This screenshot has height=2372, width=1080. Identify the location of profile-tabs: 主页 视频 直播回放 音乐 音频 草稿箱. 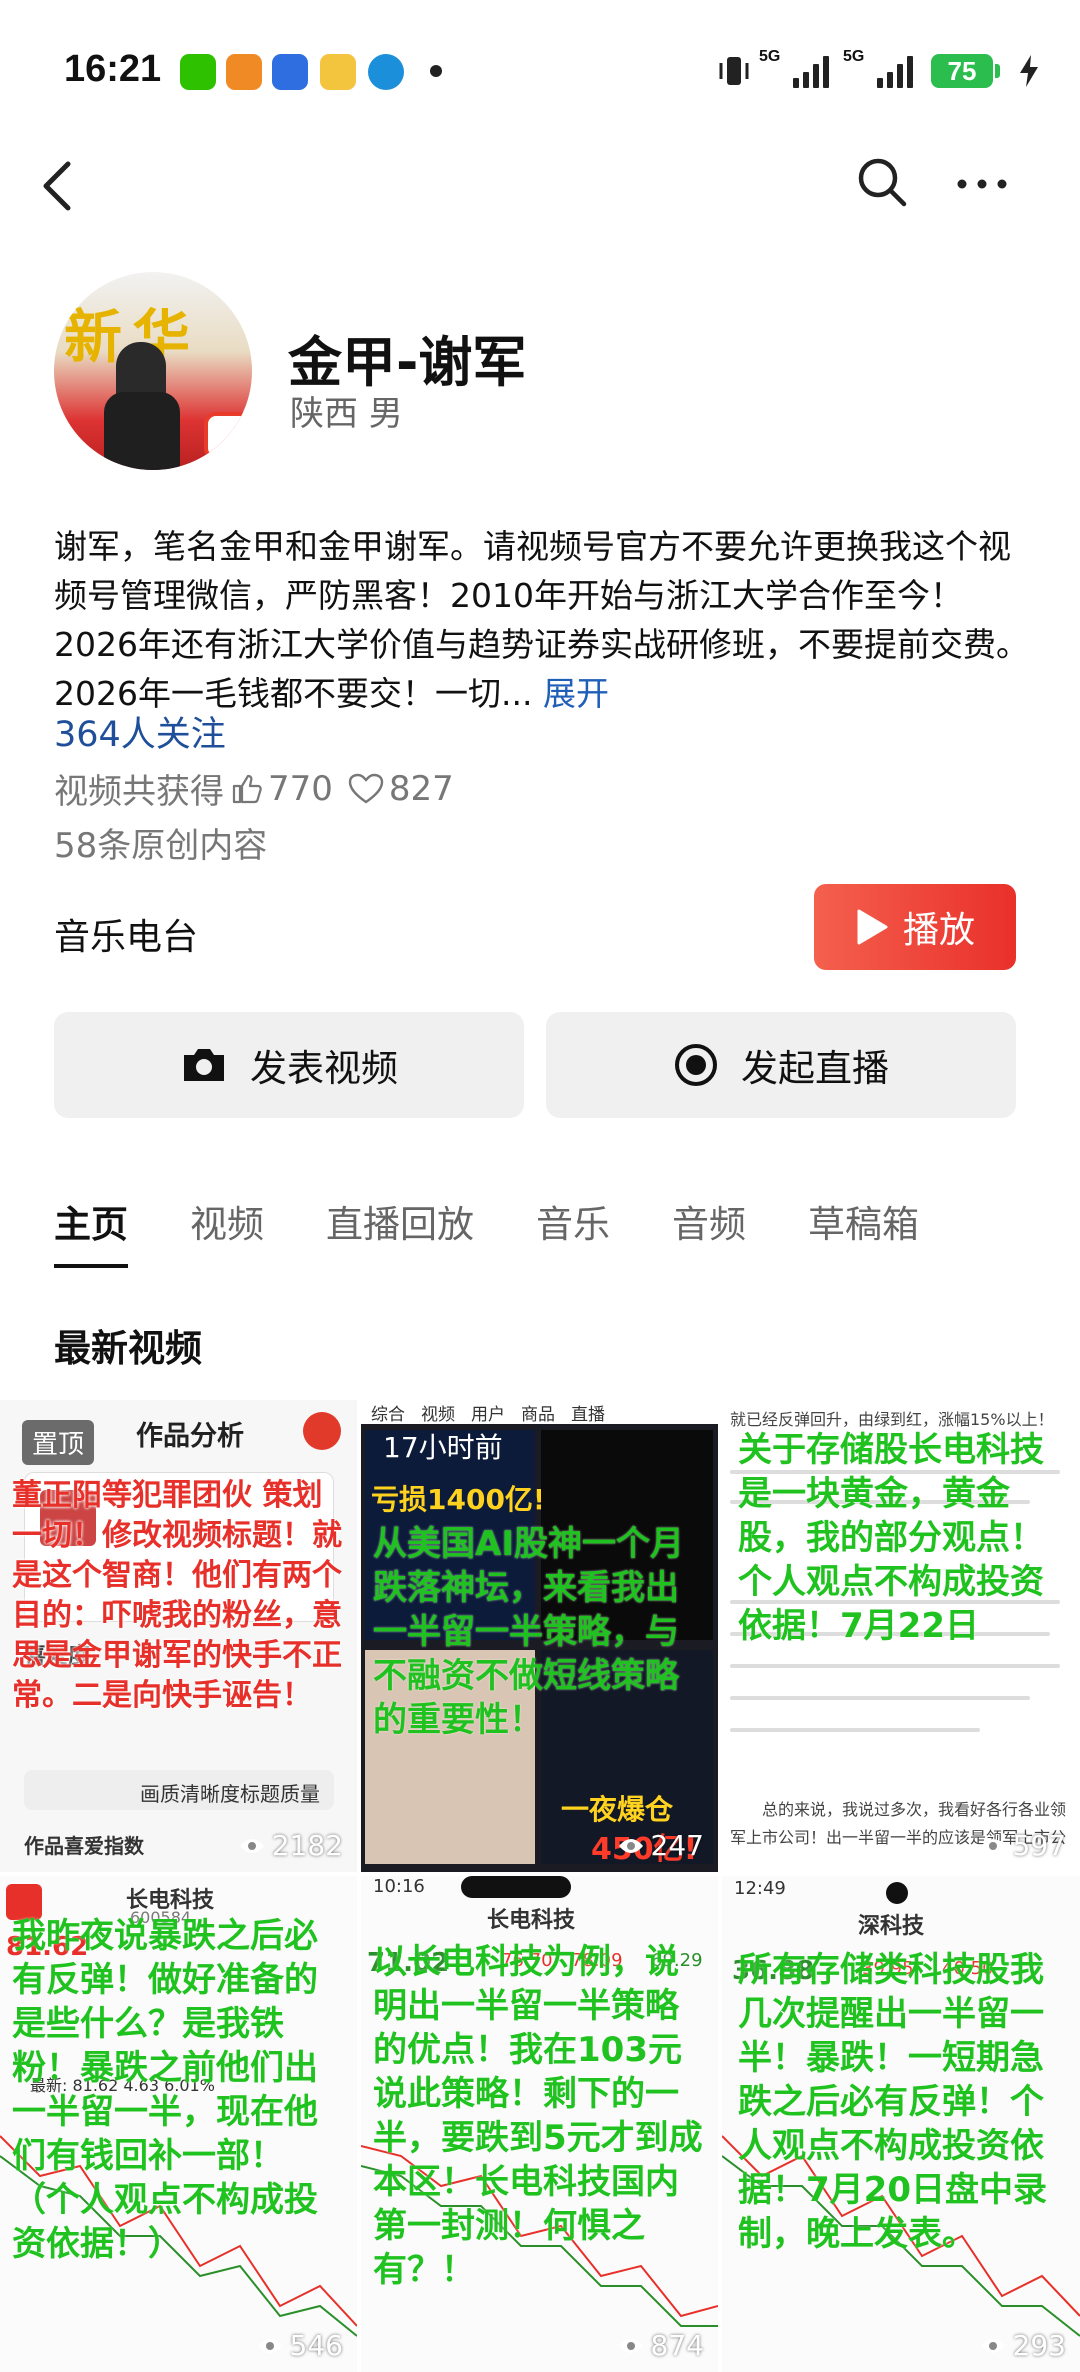
(517, 1231).